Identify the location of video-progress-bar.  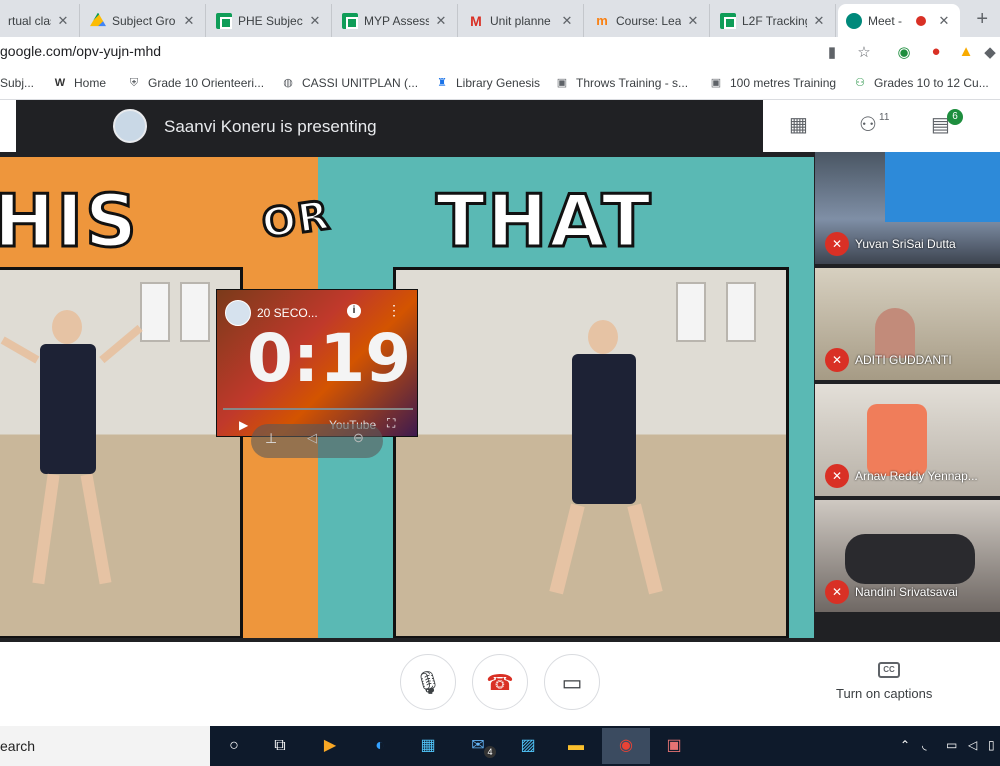
(318, 409).